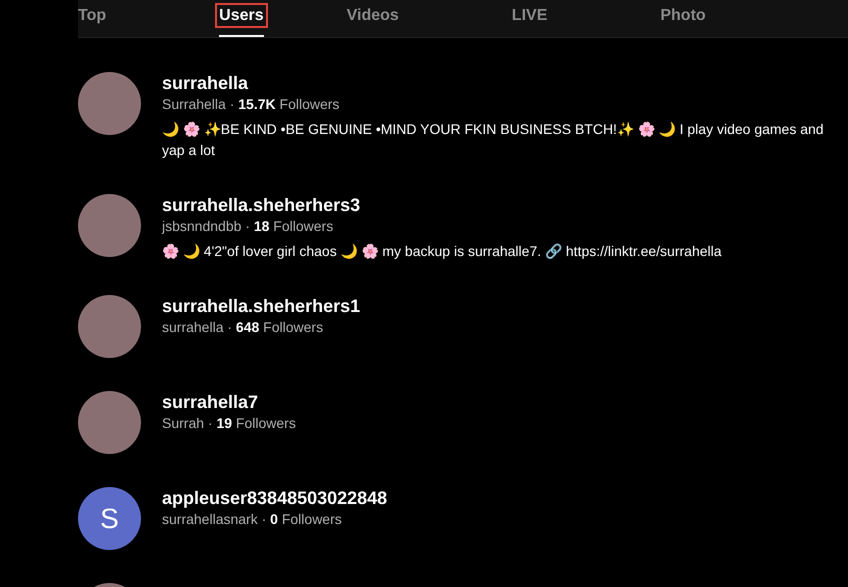 Image resolution: width=848 pixels, height=587 pixels. I want to click on user-bio: 🌙 🌸 ✨BE KIND •BE GENUINE •MIND YOUR FKIN BUSINESS BTCH!✨ 🌸 🌙 I play video games and yap a lot, so click(493, 140).